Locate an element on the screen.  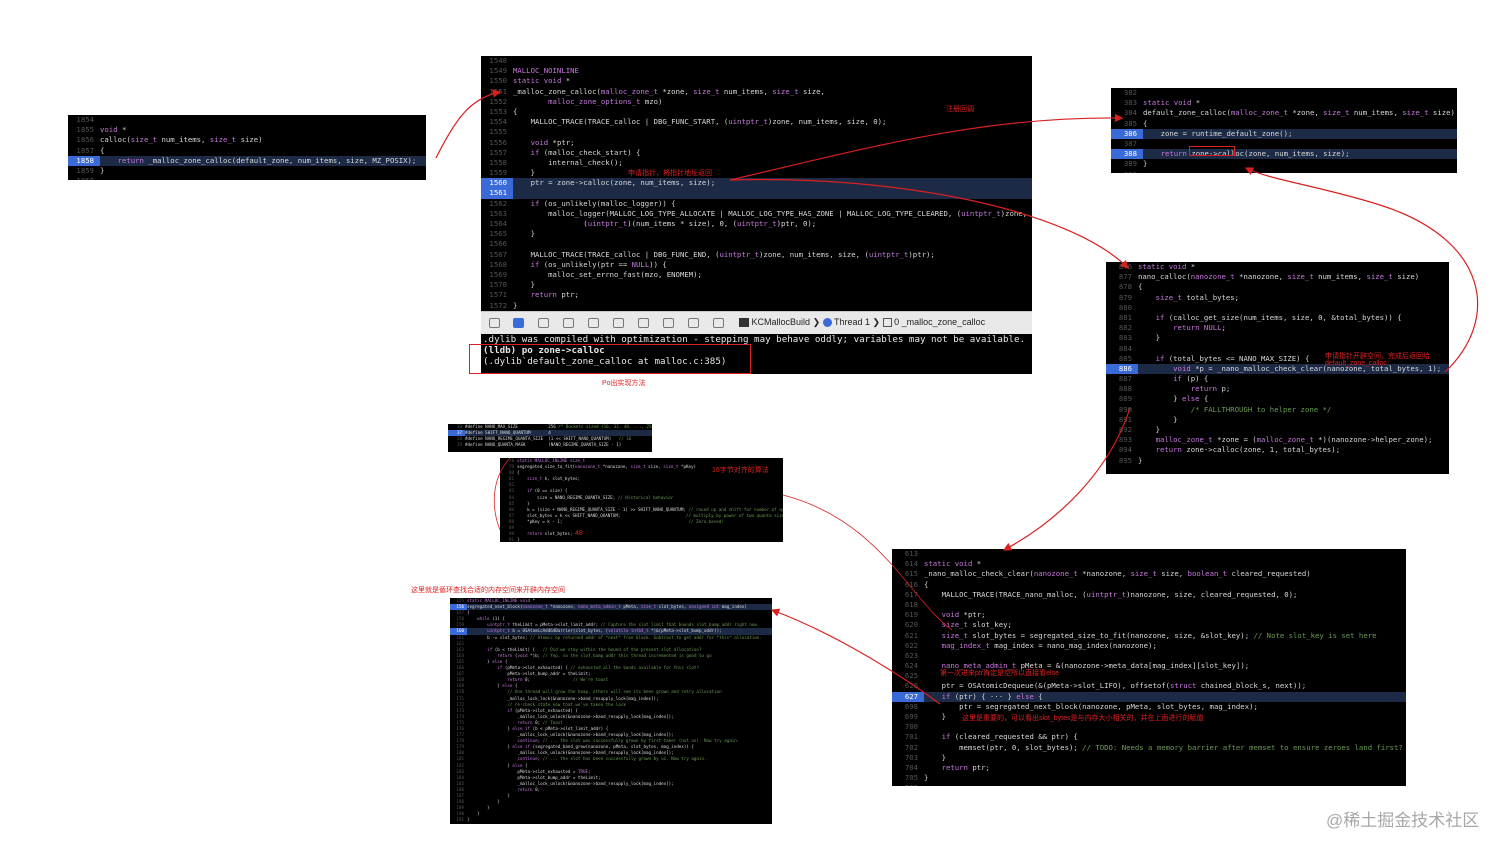
arrow-nano-calloc-loop is located at coordinates (1361, 270).